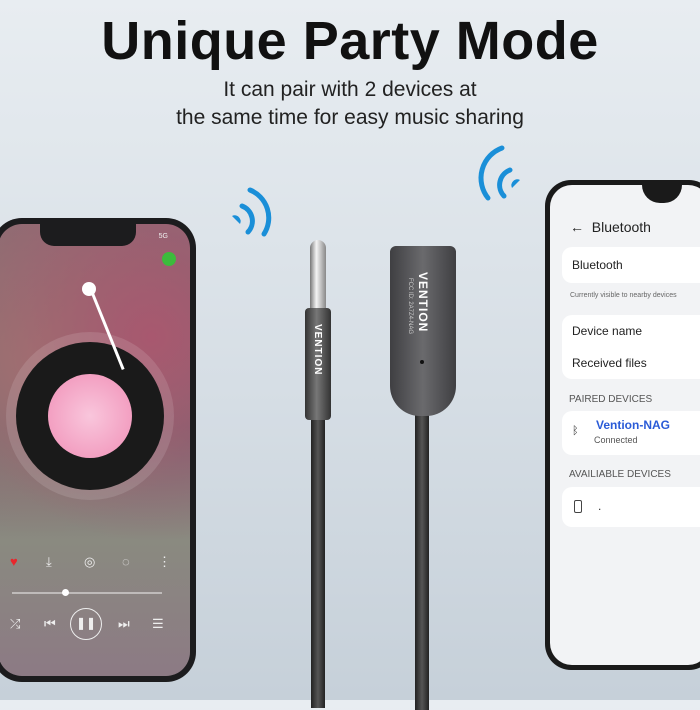  What do you see at coordinates (87, 592) in the screenshot?
I see `progress-bar` at bounding box center [87, 592].